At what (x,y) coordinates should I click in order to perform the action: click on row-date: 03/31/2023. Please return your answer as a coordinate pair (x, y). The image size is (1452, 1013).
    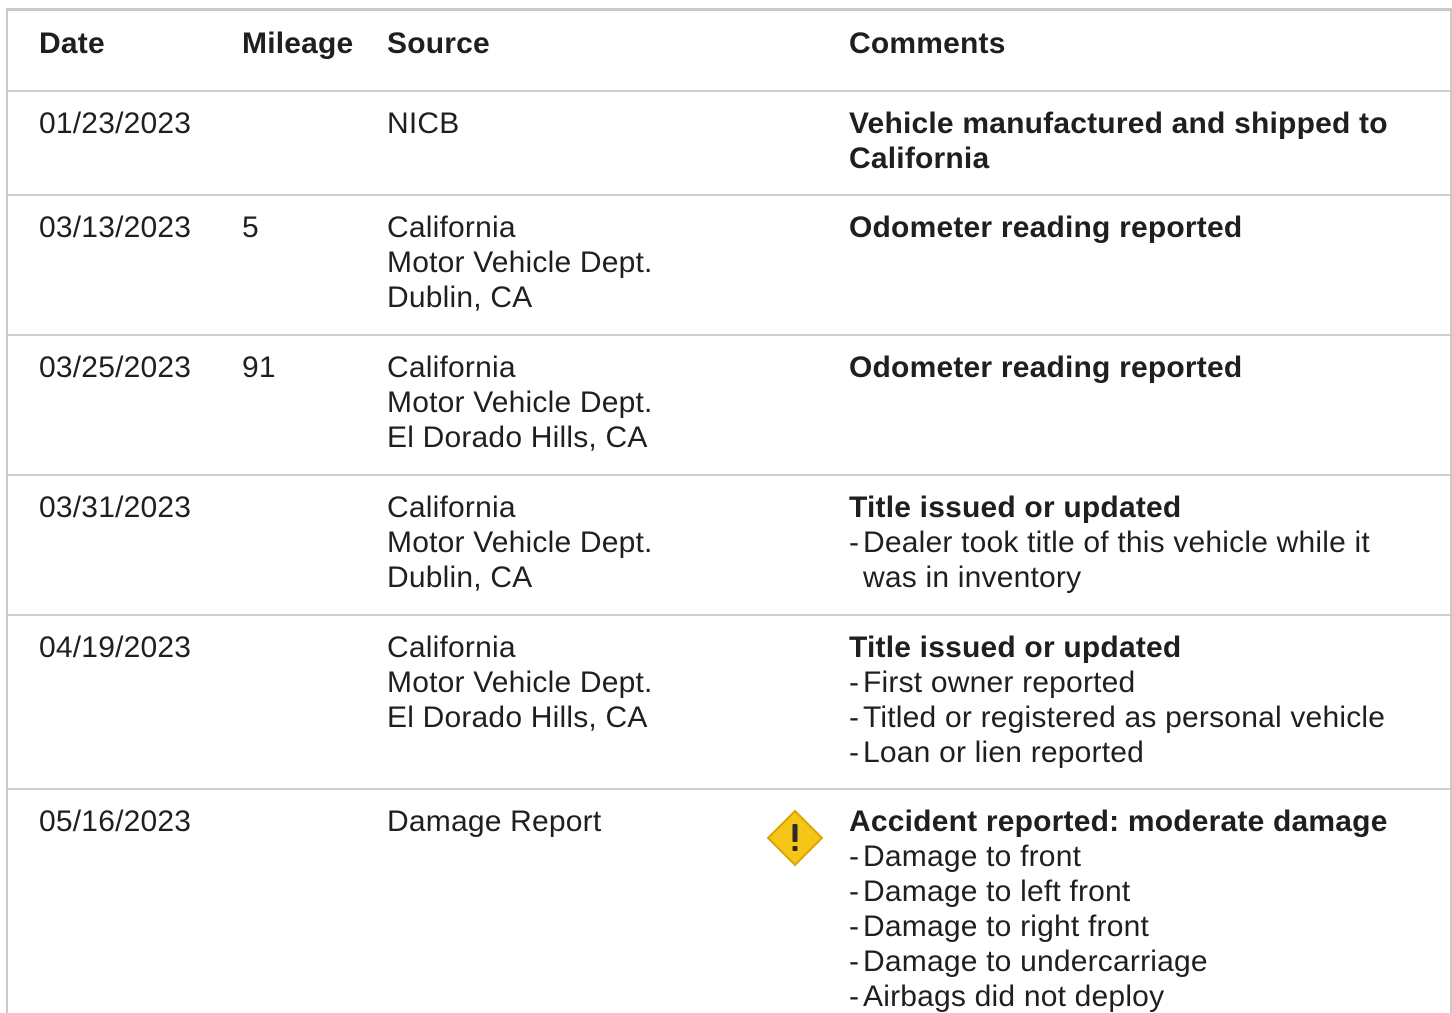
    Looking at the image, I should click on (115, 507).